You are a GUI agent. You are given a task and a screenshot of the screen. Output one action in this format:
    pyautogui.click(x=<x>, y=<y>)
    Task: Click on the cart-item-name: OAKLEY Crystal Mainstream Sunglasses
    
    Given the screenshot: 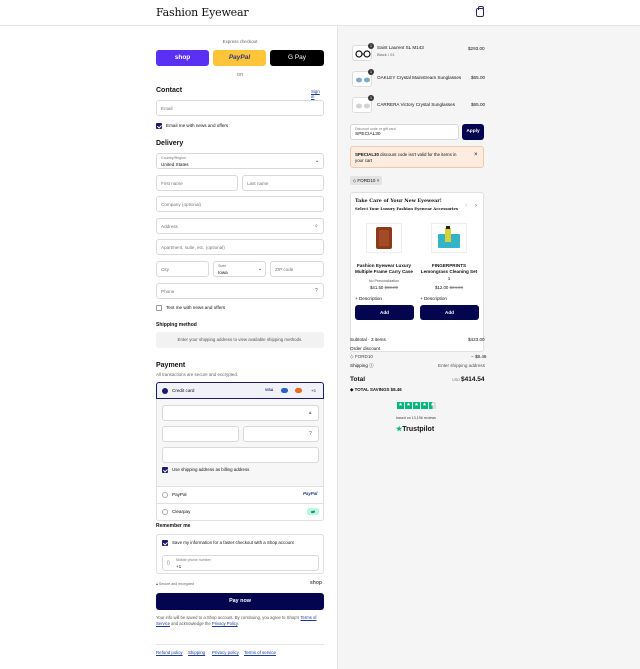 What is the action you would take?
    pyautogui.click(x=419, y=77)
    